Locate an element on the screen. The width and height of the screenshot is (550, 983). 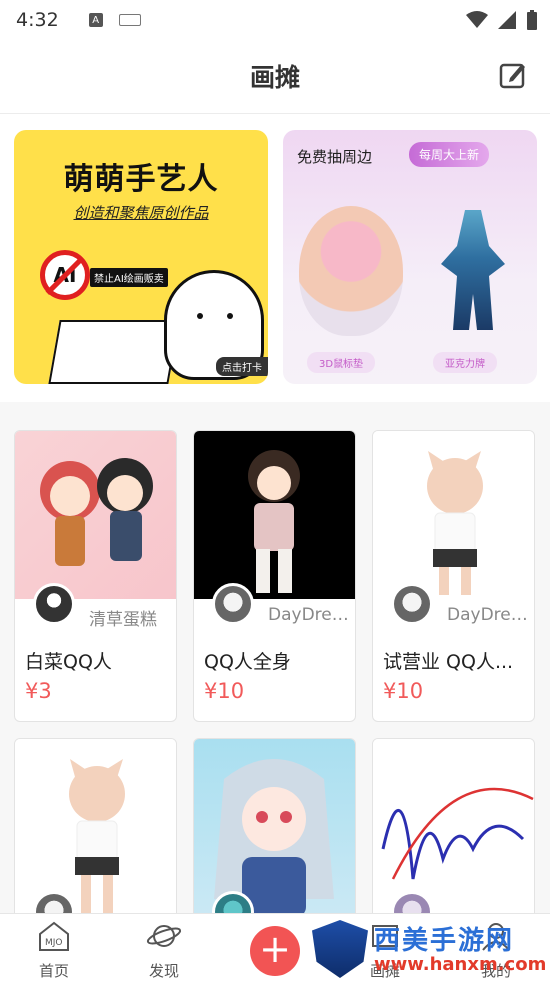
product-card: DayDrea... 试营业 QQ人... ¥10 is located at coordinates (453, 576).